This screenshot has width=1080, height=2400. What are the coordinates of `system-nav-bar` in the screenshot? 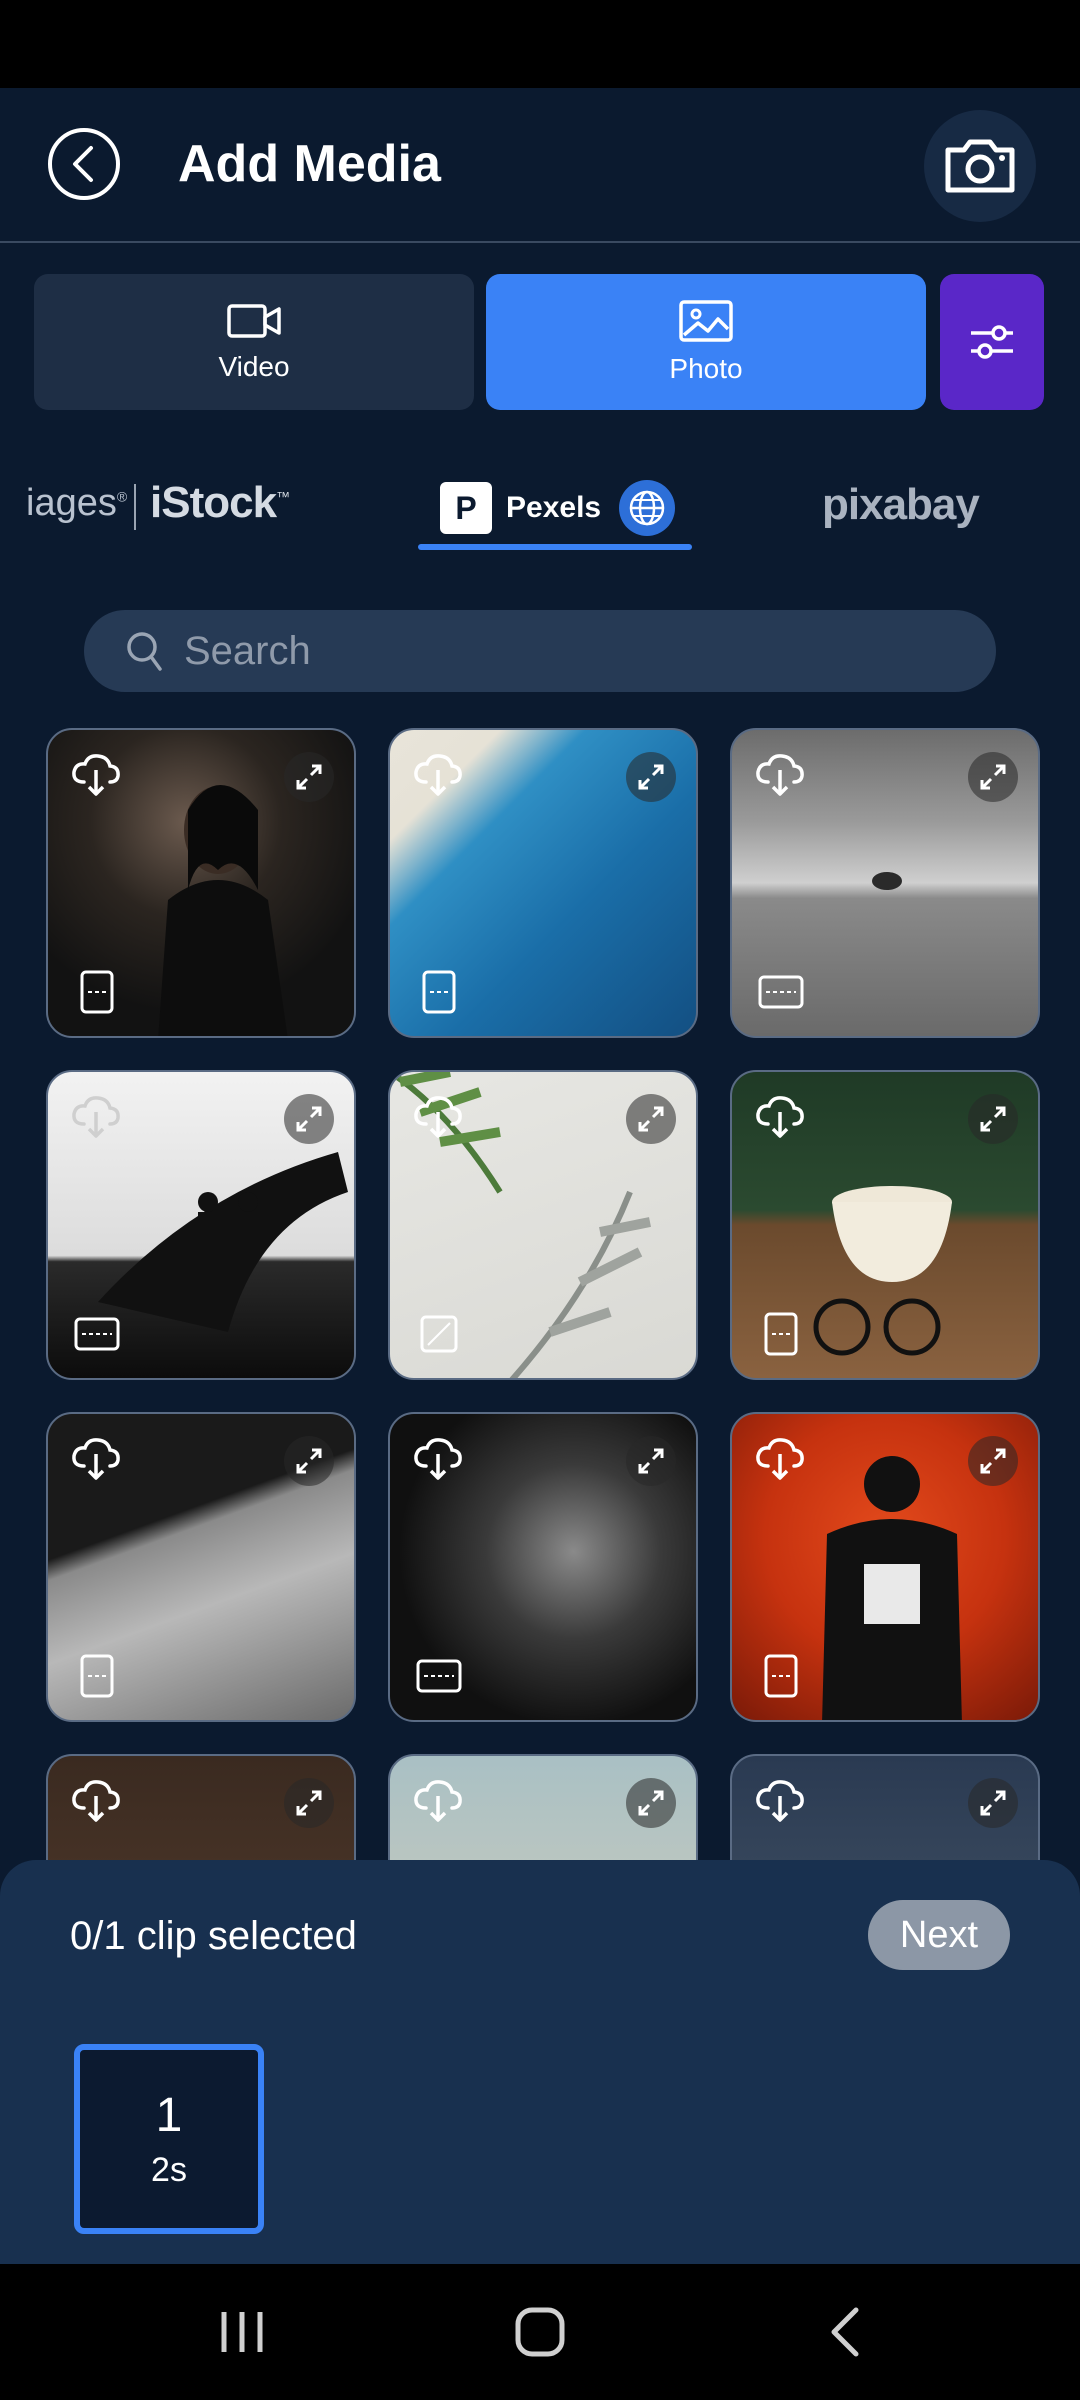 It's located at (540, 2332).